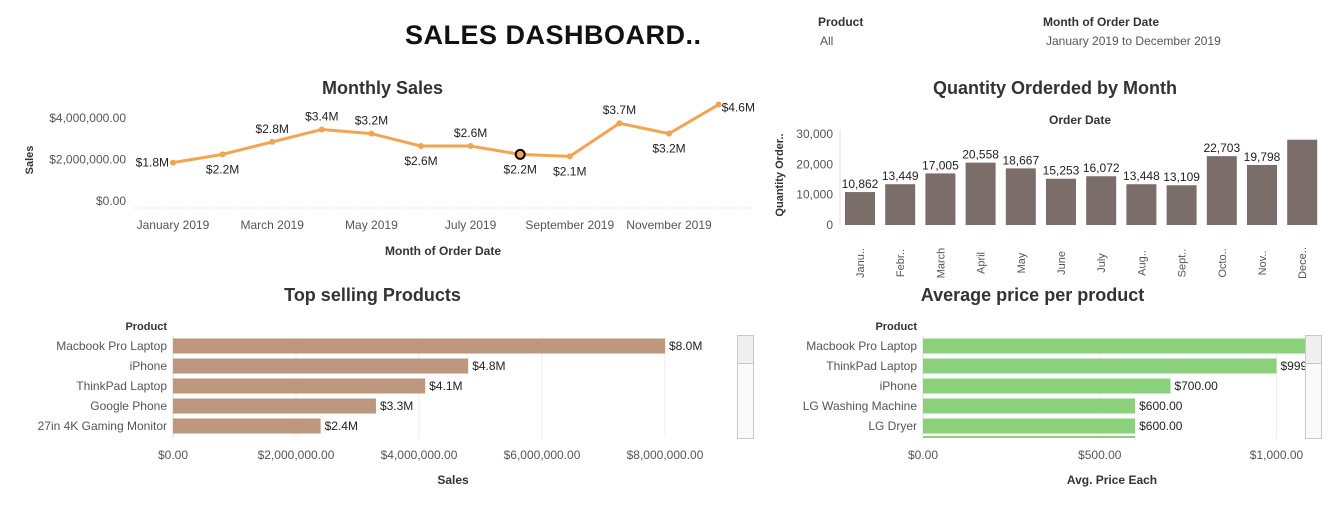  What do you see at coordinates (1141, 176) in the screenshot?
I see `data-label: 13,448` at bounding box center [1141, 176].